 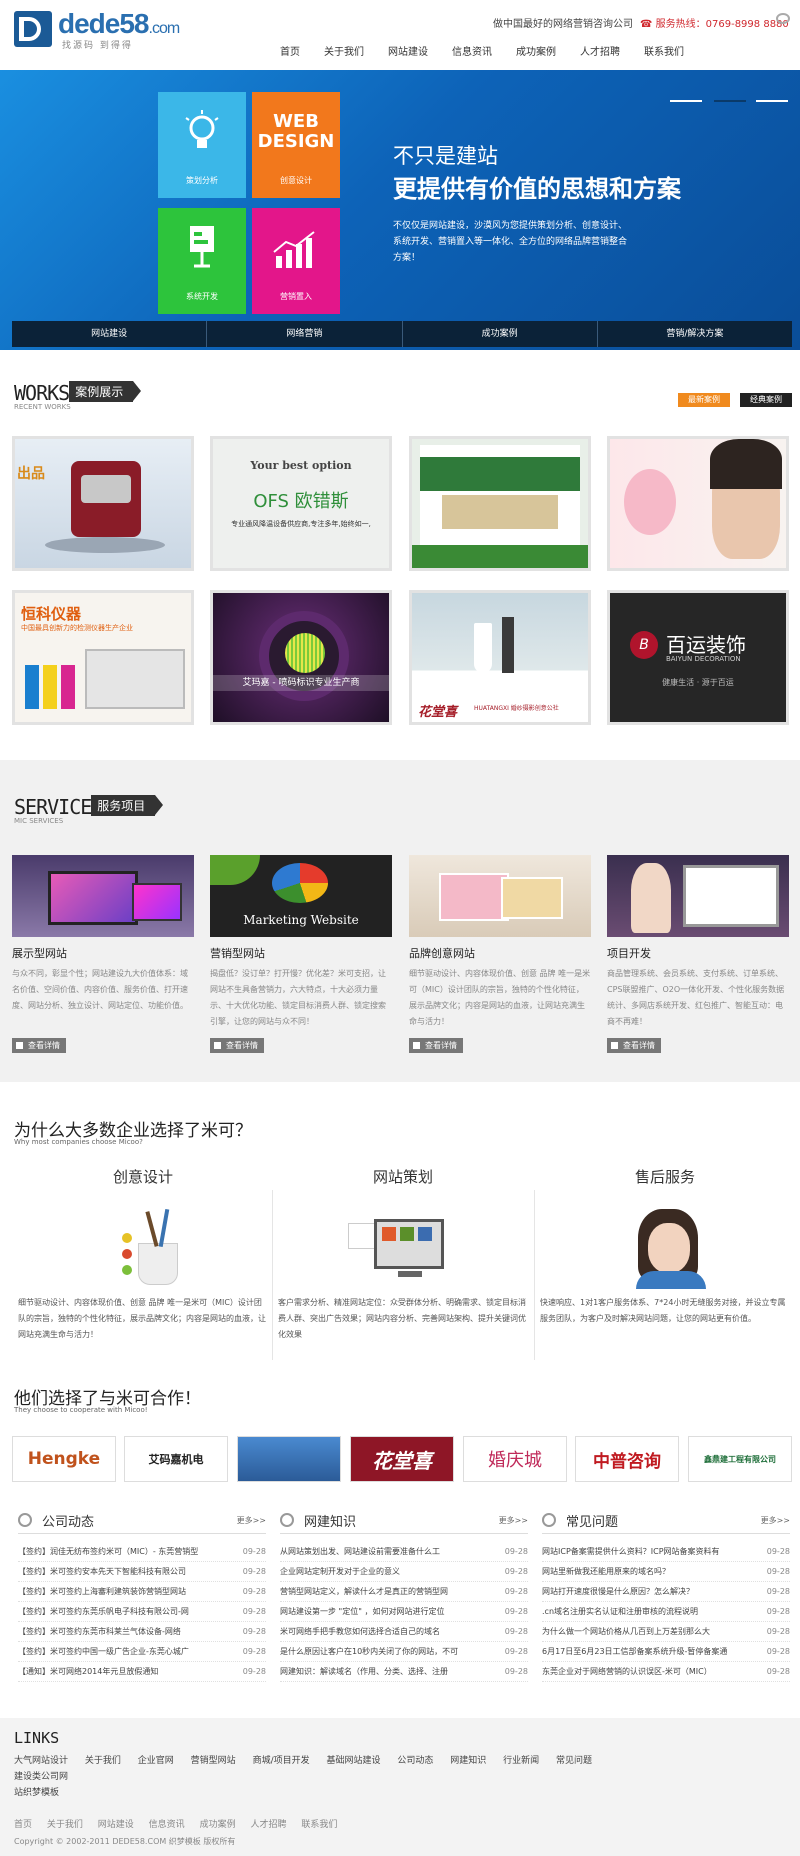 What do you see at coordinates (23, 1825) in the screenshot?
I see `footer-nav-home: 首页` at bounding box center [23, 1825].